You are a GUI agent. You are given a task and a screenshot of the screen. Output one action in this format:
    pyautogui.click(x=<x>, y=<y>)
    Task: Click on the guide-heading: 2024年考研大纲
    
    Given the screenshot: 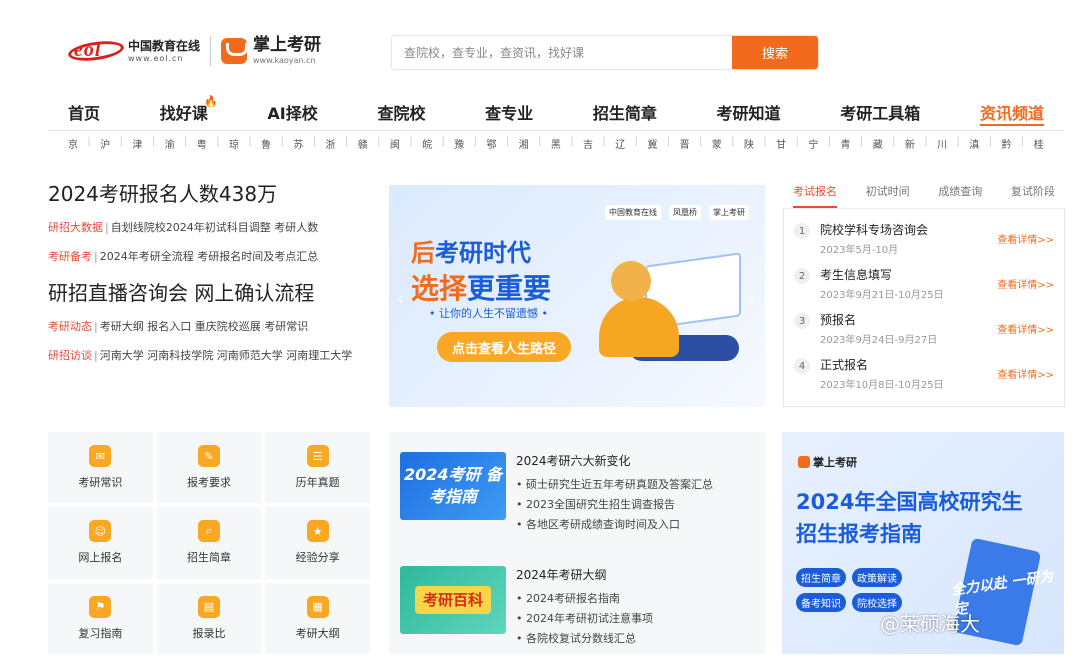 What is the action you would take?
    pyautogui.click(x=584, y=574)
    